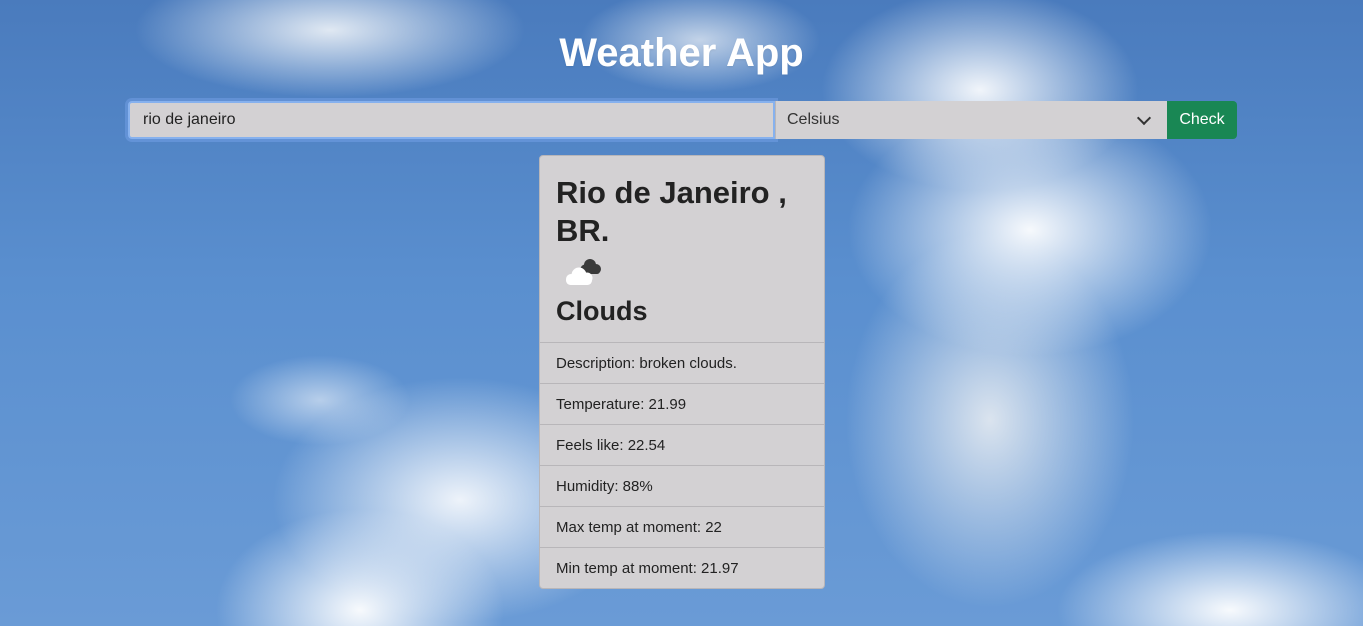  What do you see at coordinates (682, 362) in the screenshot?
I see `detail-description: Description: broken clouds.` at bounding box center [682, 362].